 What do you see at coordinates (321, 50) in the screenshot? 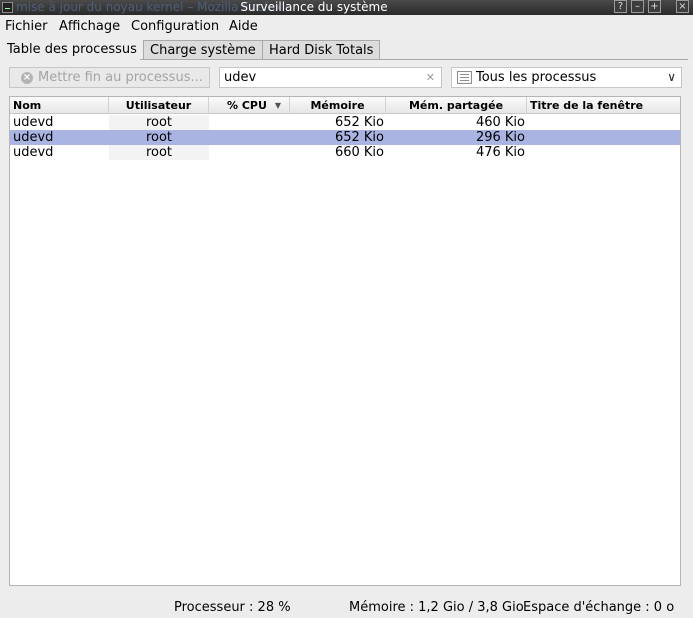
I see `tab-hard-disk-totals: Hard Disk Totals` at bounding box center [321, 50].